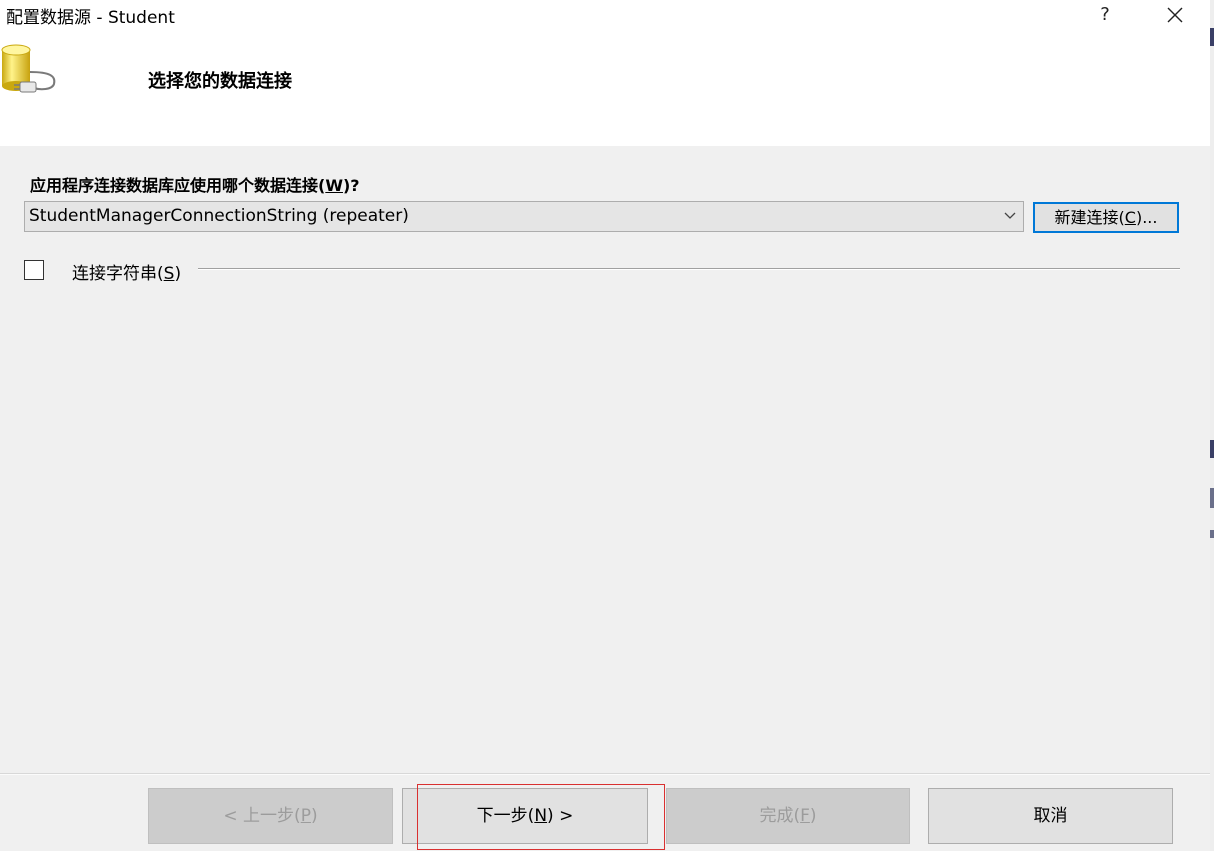  What do you see at coordinates (525, 816) in the screenshot?
I see `next-button: 下一步(N) >` at bounding box center [525, 816].